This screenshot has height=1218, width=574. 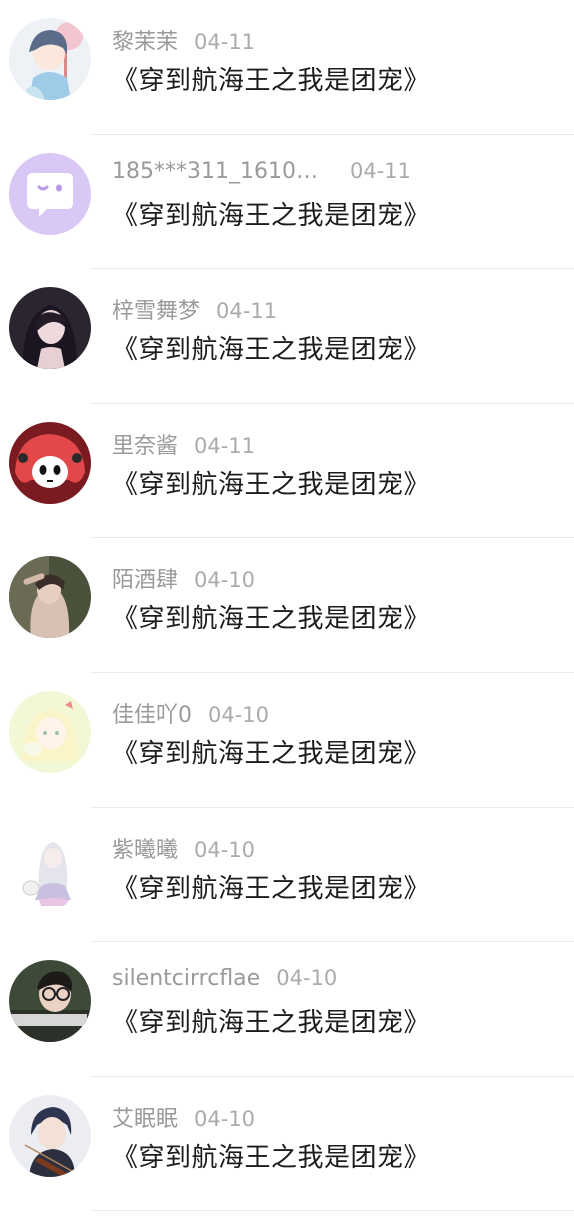 I want to click on comment-meta: silentcirrcflae 04-10, so click(x=224, y=981).